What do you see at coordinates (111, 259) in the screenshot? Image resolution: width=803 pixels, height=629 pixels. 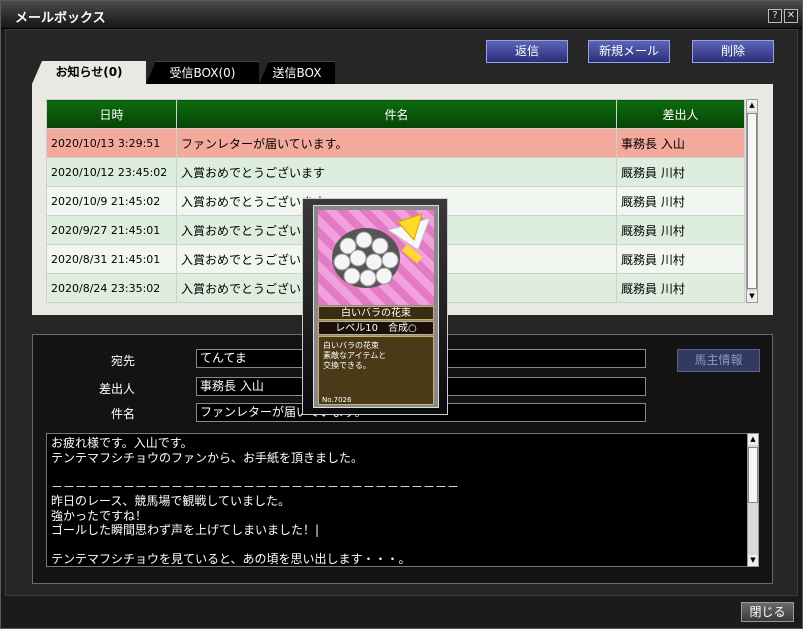 I see `row-date: 2020/8/31 21:45:01` at bounding box center [111, 259].